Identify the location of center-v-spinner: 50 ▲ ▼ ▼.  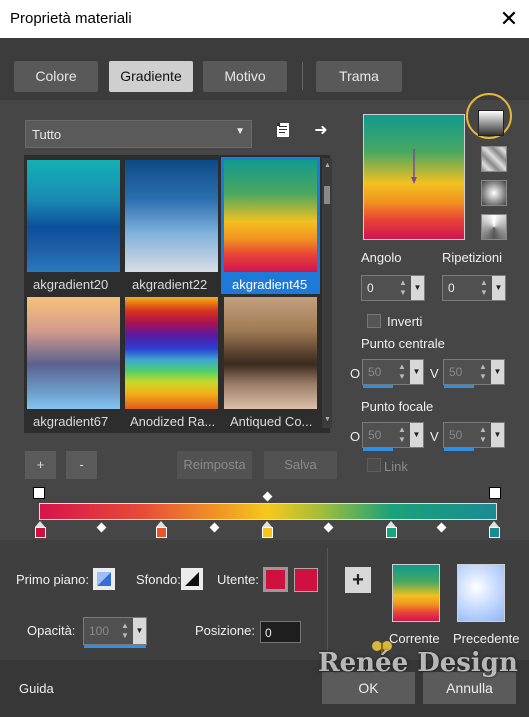
(474, 373).